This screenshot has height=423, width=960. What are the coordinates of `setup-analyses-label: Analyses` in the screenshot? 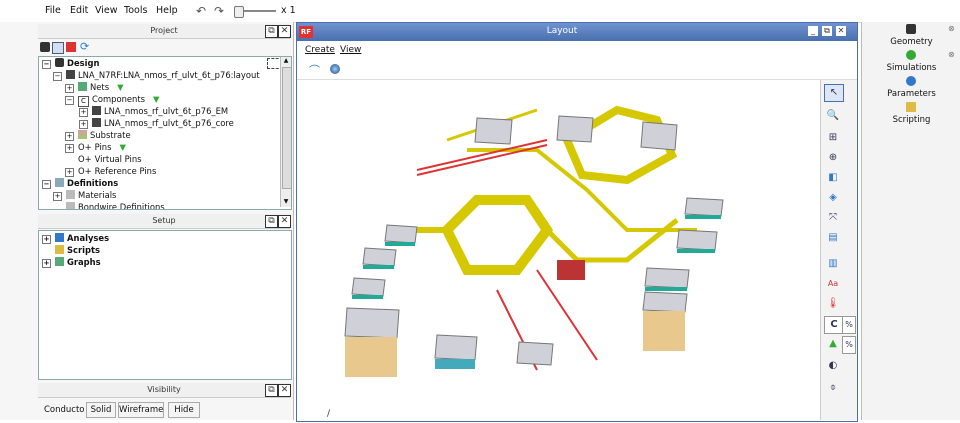 It's located at (88, 238).